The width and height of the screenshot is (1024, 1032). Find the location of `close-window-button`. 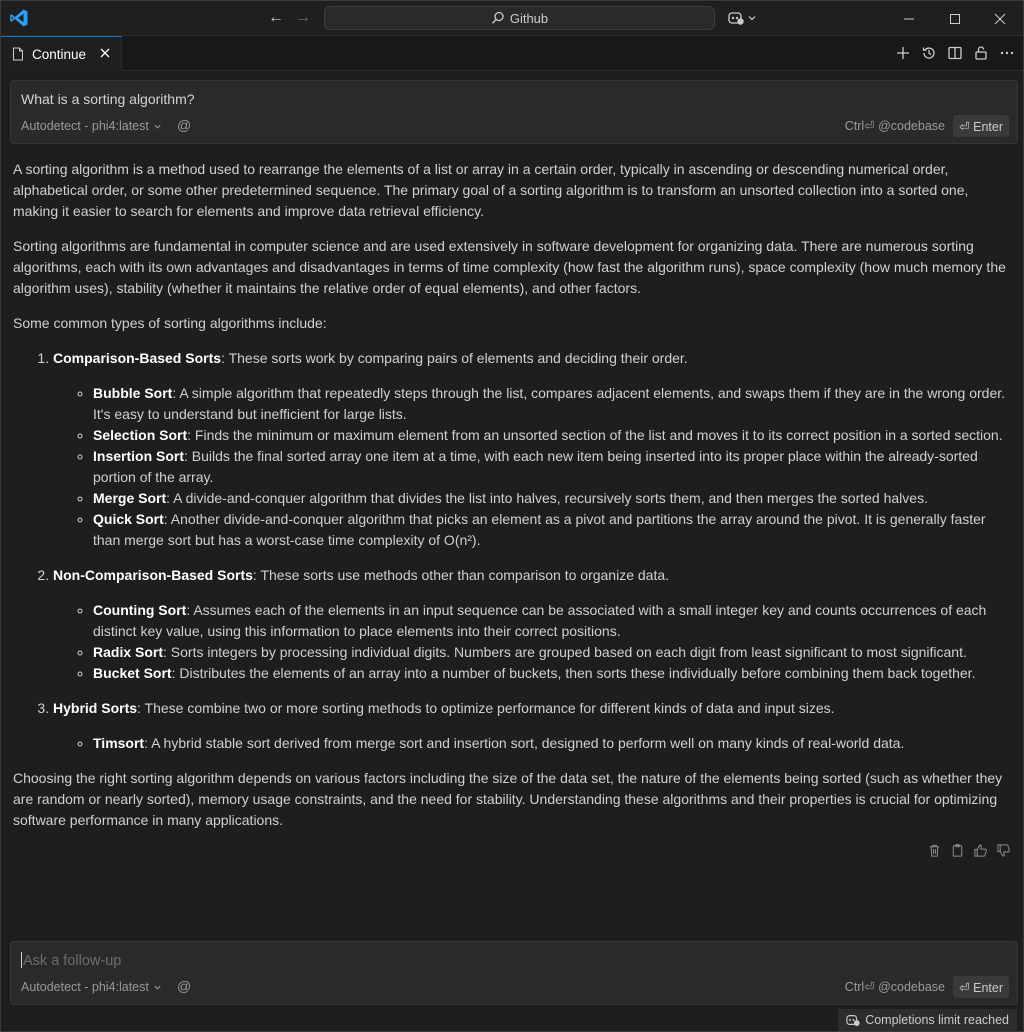

close-window-button is located at coordinates (1000, 18).